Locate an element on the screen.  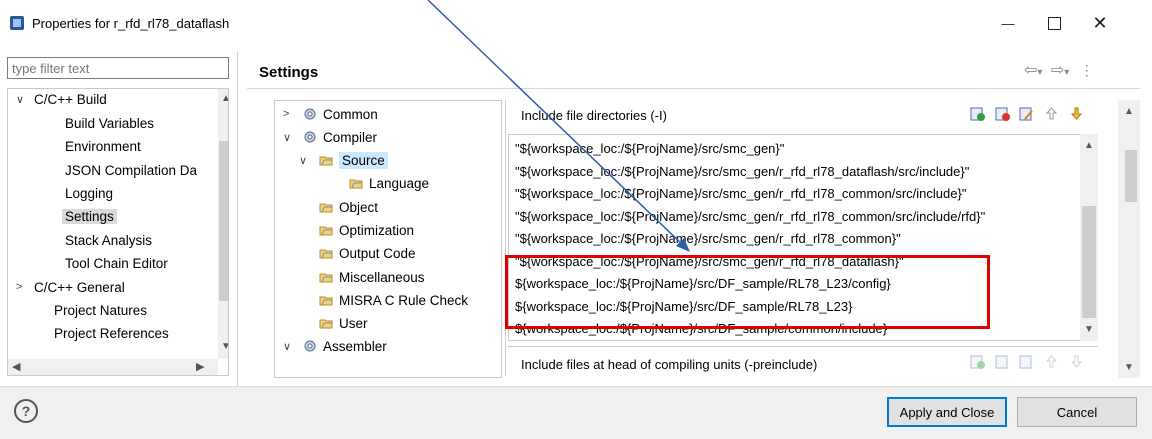
help-icon: ? is located at coordinates (26, 411).